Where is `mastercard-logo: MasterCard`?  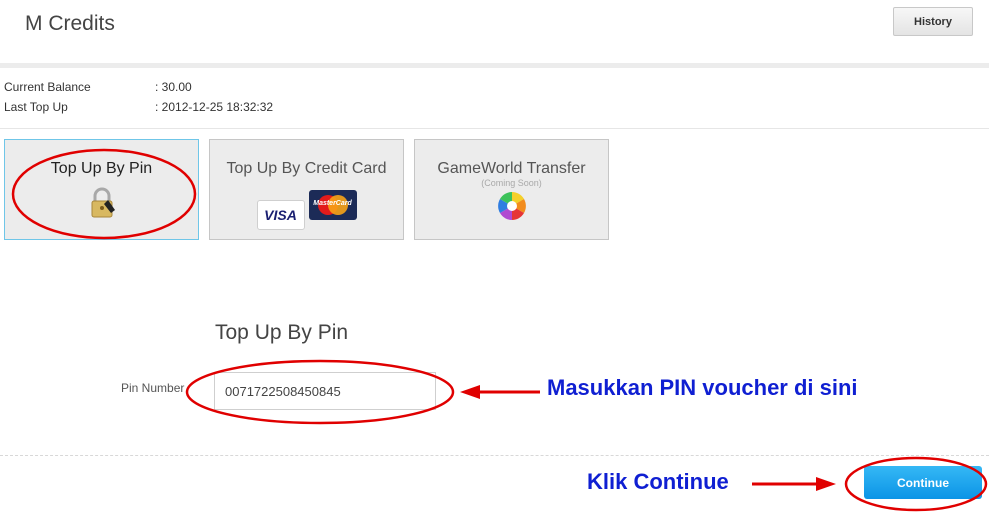 mastercard-logo: MasterCard is located at coordinates (332, 205).